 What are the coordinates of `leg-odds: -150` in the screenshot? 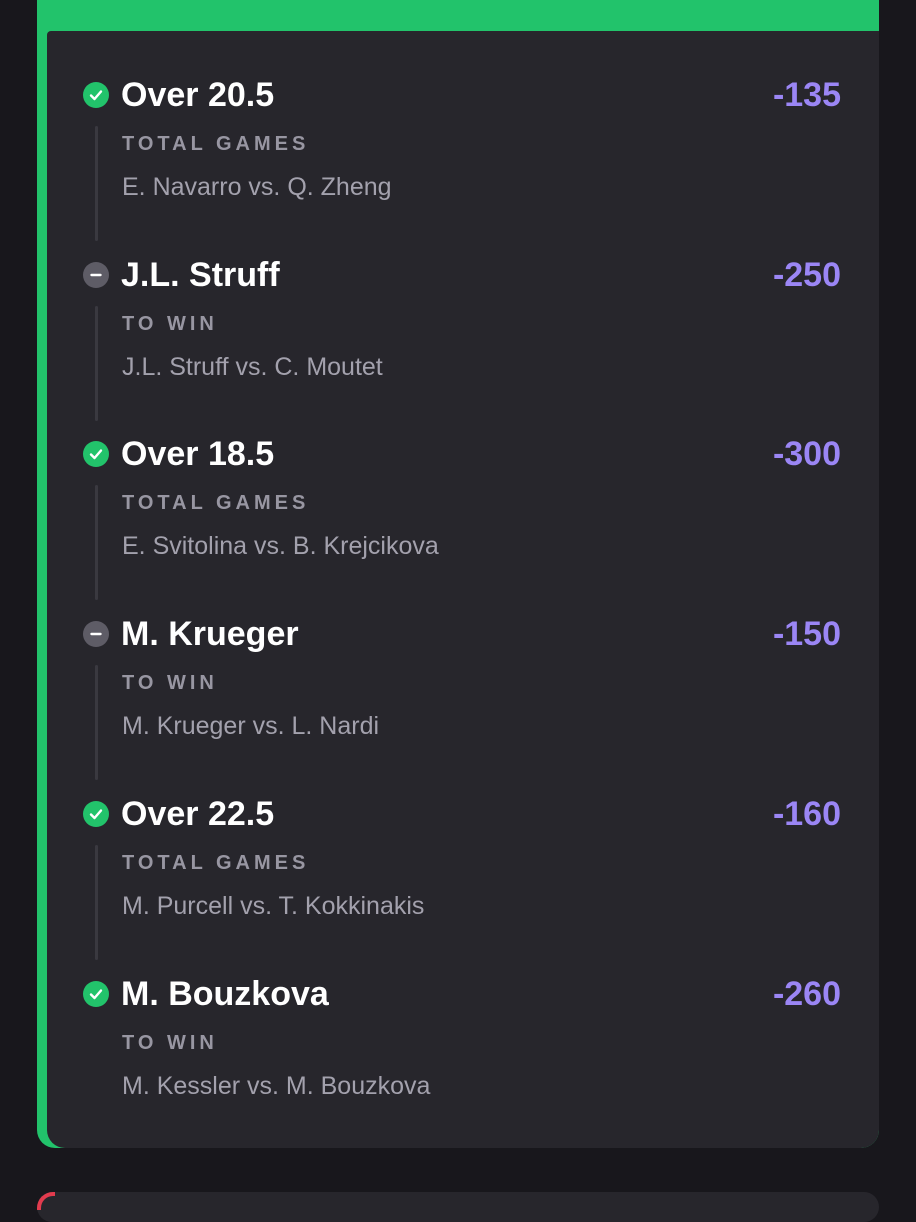 It's located at (806, 634).